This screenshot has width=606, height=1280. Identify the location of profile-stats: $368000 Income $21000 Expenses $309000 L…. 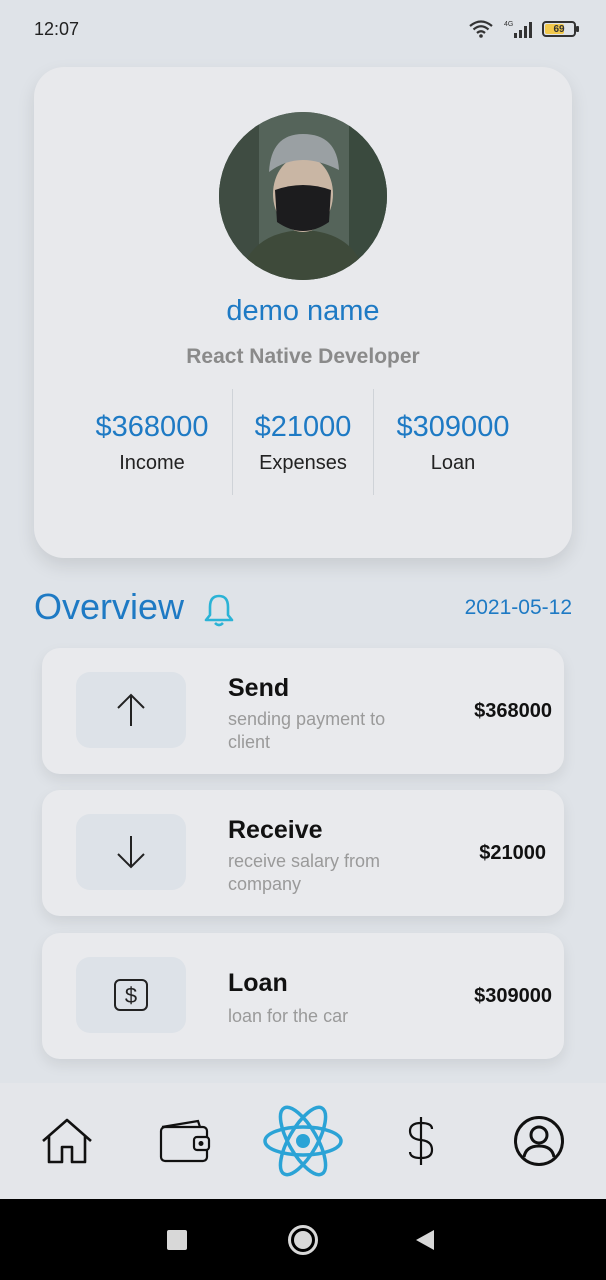
(303, 443).